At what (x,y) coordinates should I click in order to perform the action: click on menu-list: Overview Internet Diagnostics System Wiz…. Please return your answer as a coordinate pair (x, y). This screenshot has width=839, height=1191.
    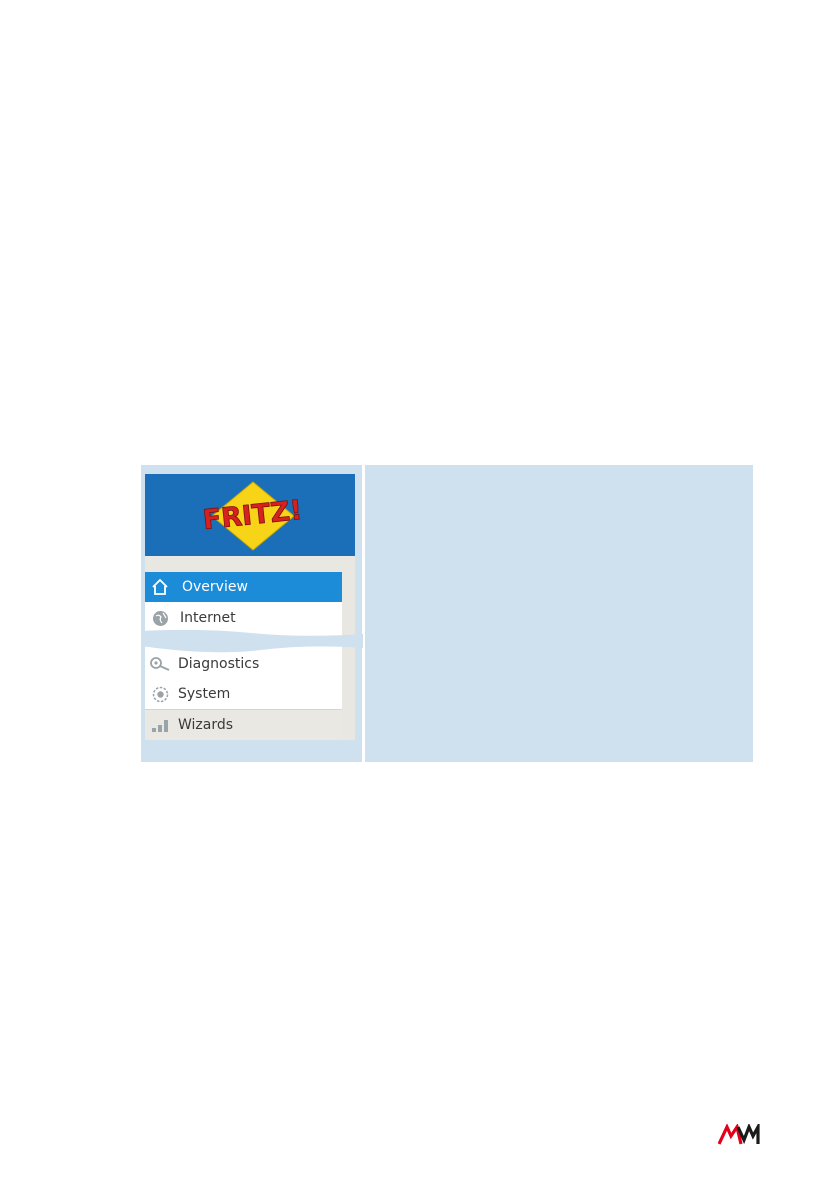
    Looking at the image, I should click on (243, 656).